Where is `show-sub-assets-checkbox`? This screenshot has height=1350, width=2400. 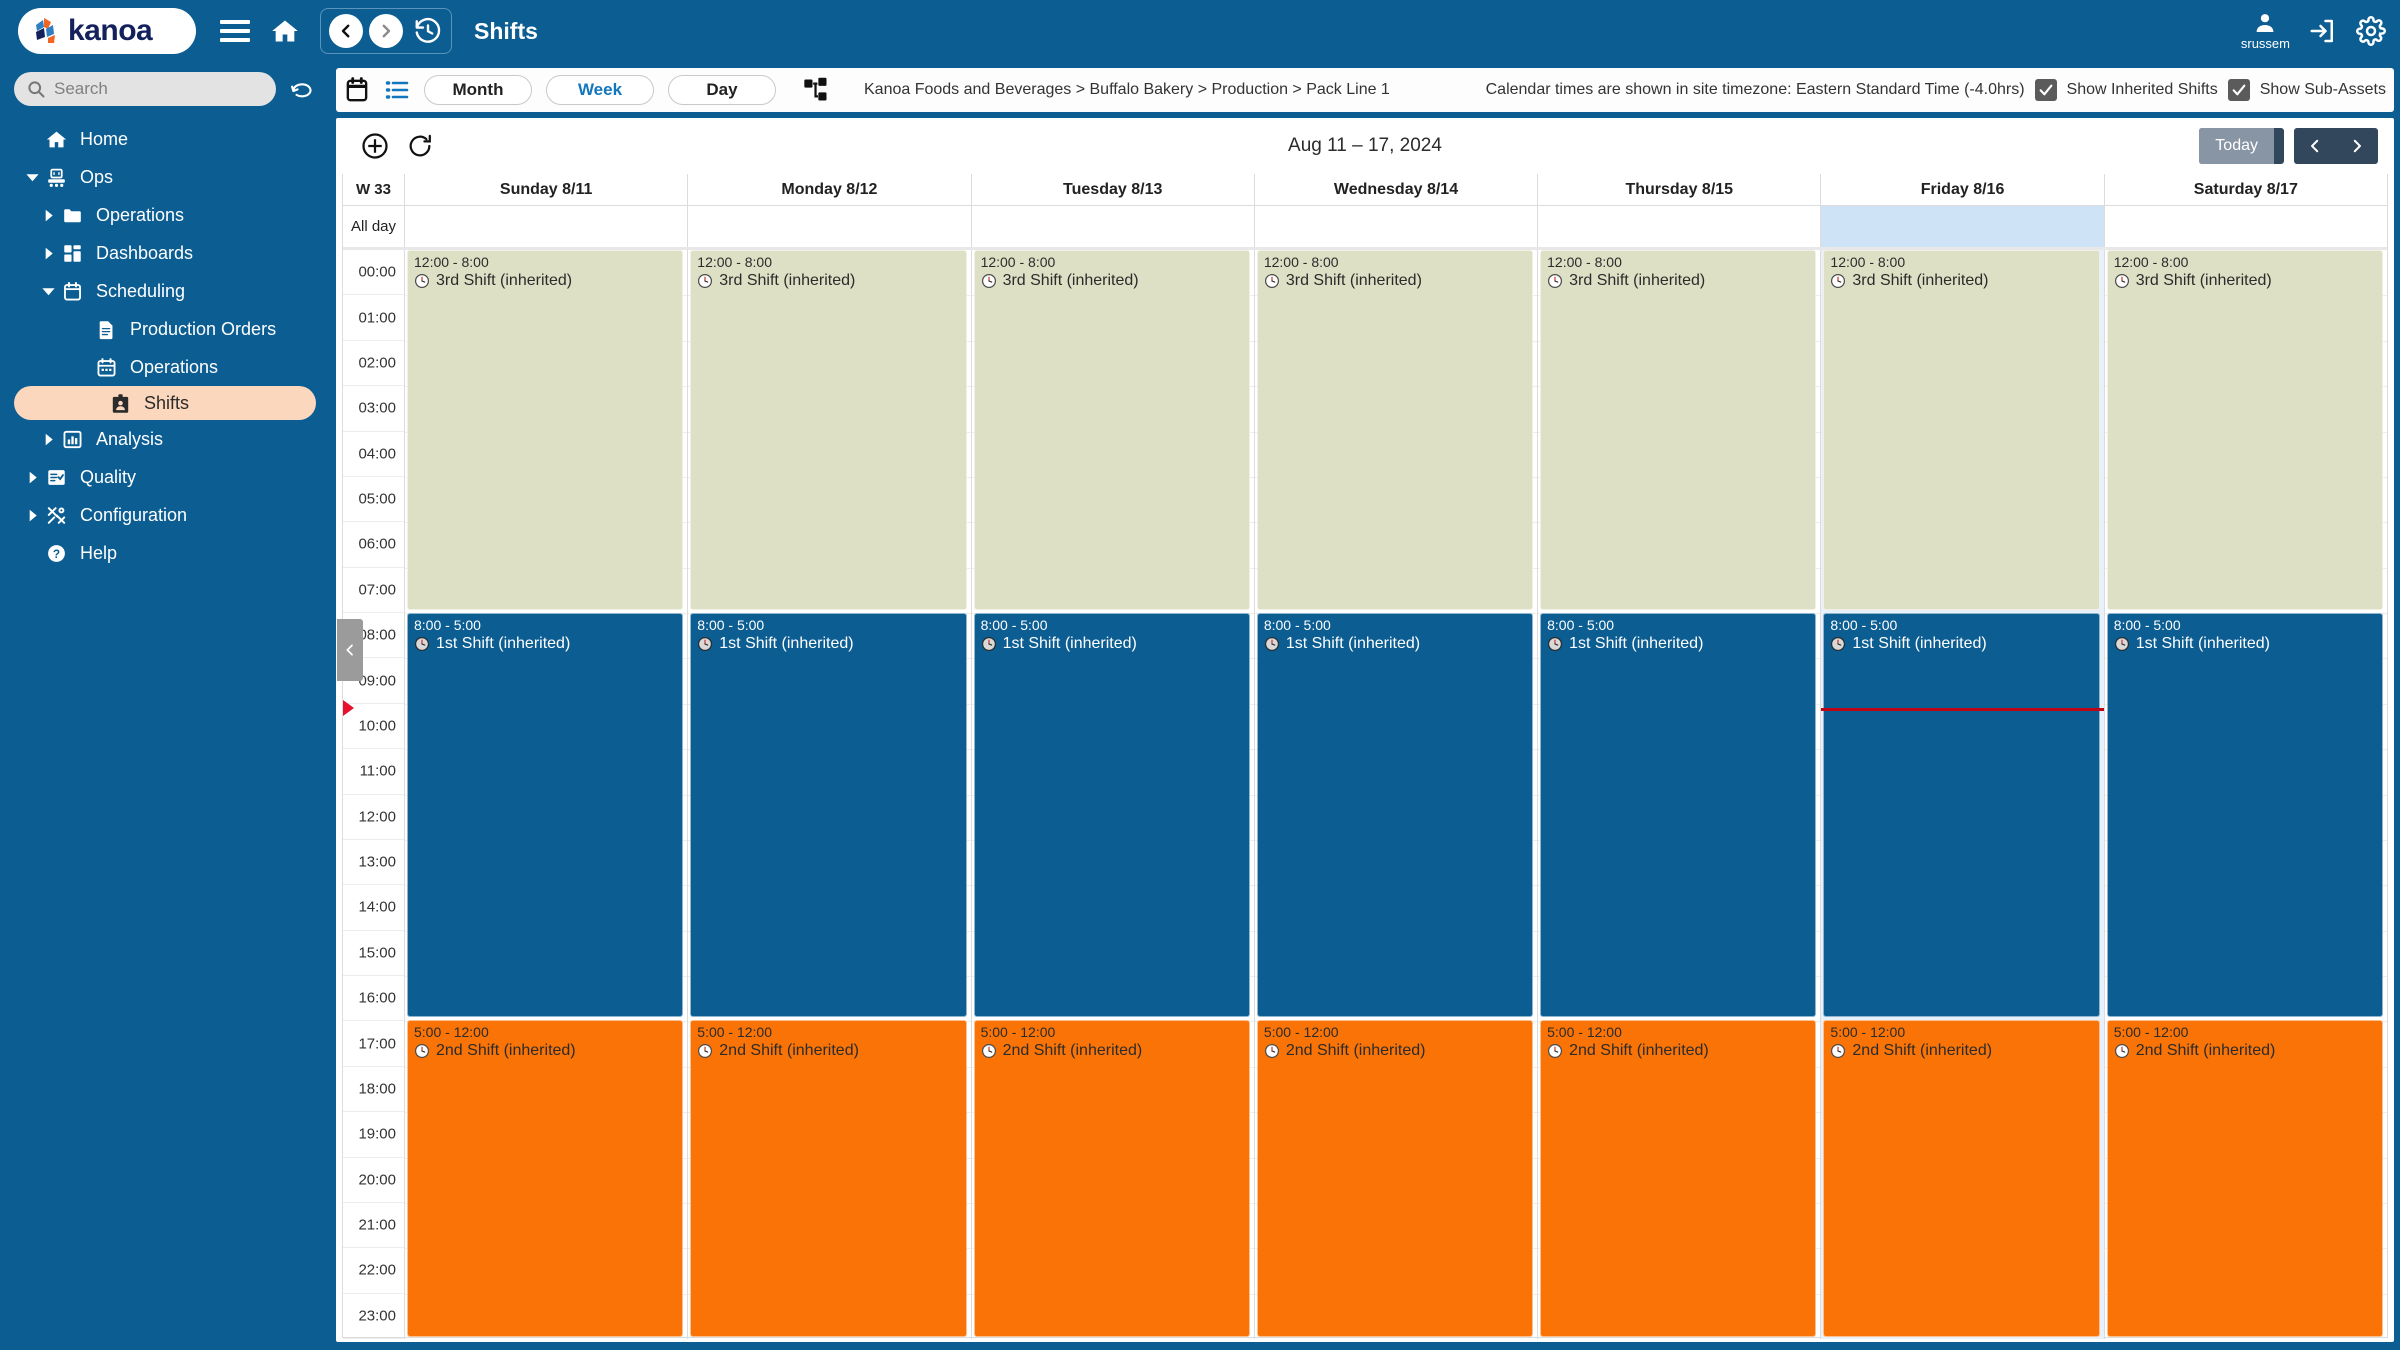 show-sub-assets-checkbox is located at coordinates (2238, 90).